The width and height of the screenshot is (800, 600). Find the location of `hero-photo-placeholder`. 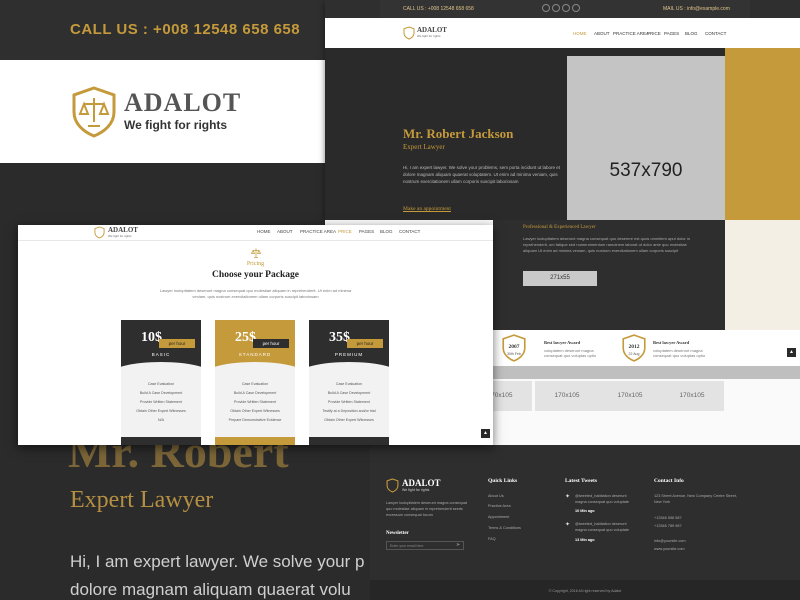

hero-photo-placeholder is located at coordinates (646, 138).